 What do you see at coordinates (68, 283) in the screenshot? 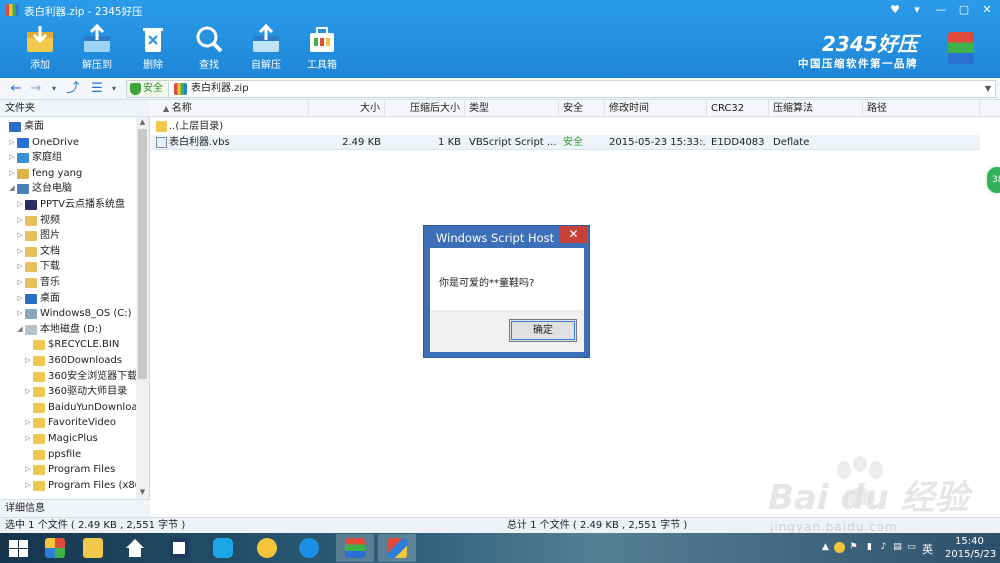
I see `tree-item: ▷ 音乐` at bounding box center [68, 283].